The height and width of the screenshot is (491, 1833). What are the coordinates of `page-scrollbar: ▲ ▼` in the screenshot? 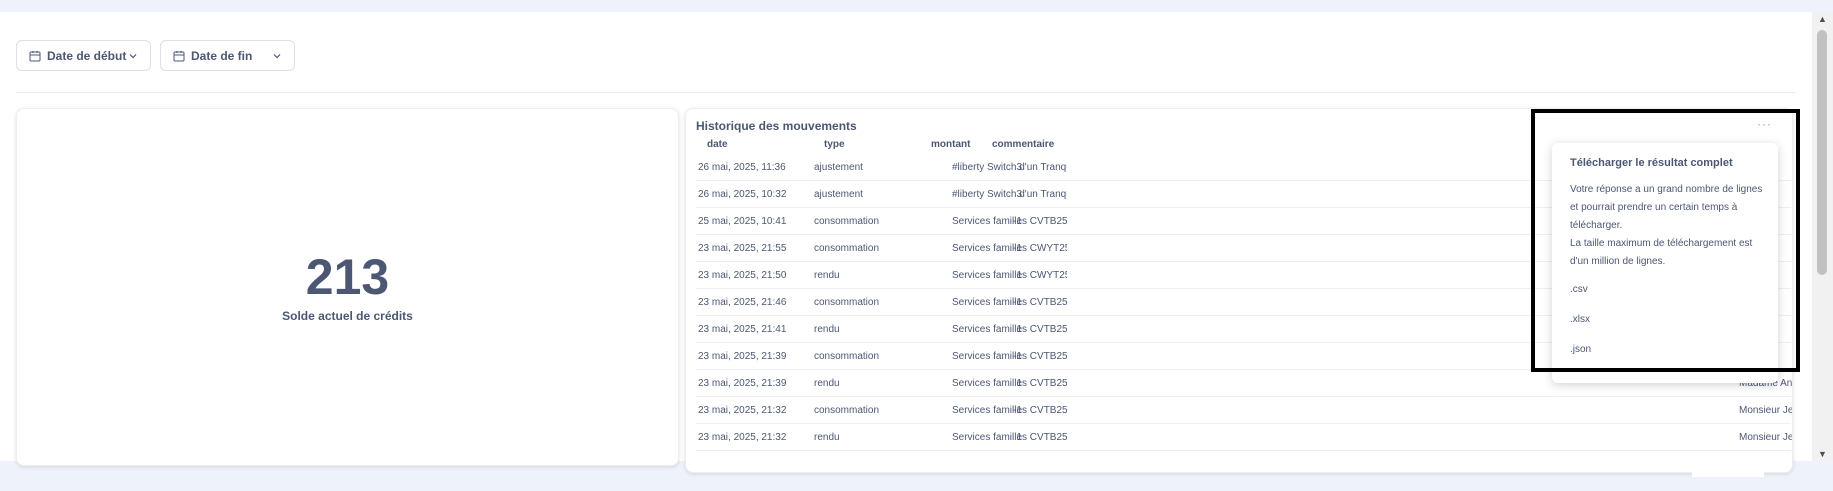 It's located at (1822, 236).